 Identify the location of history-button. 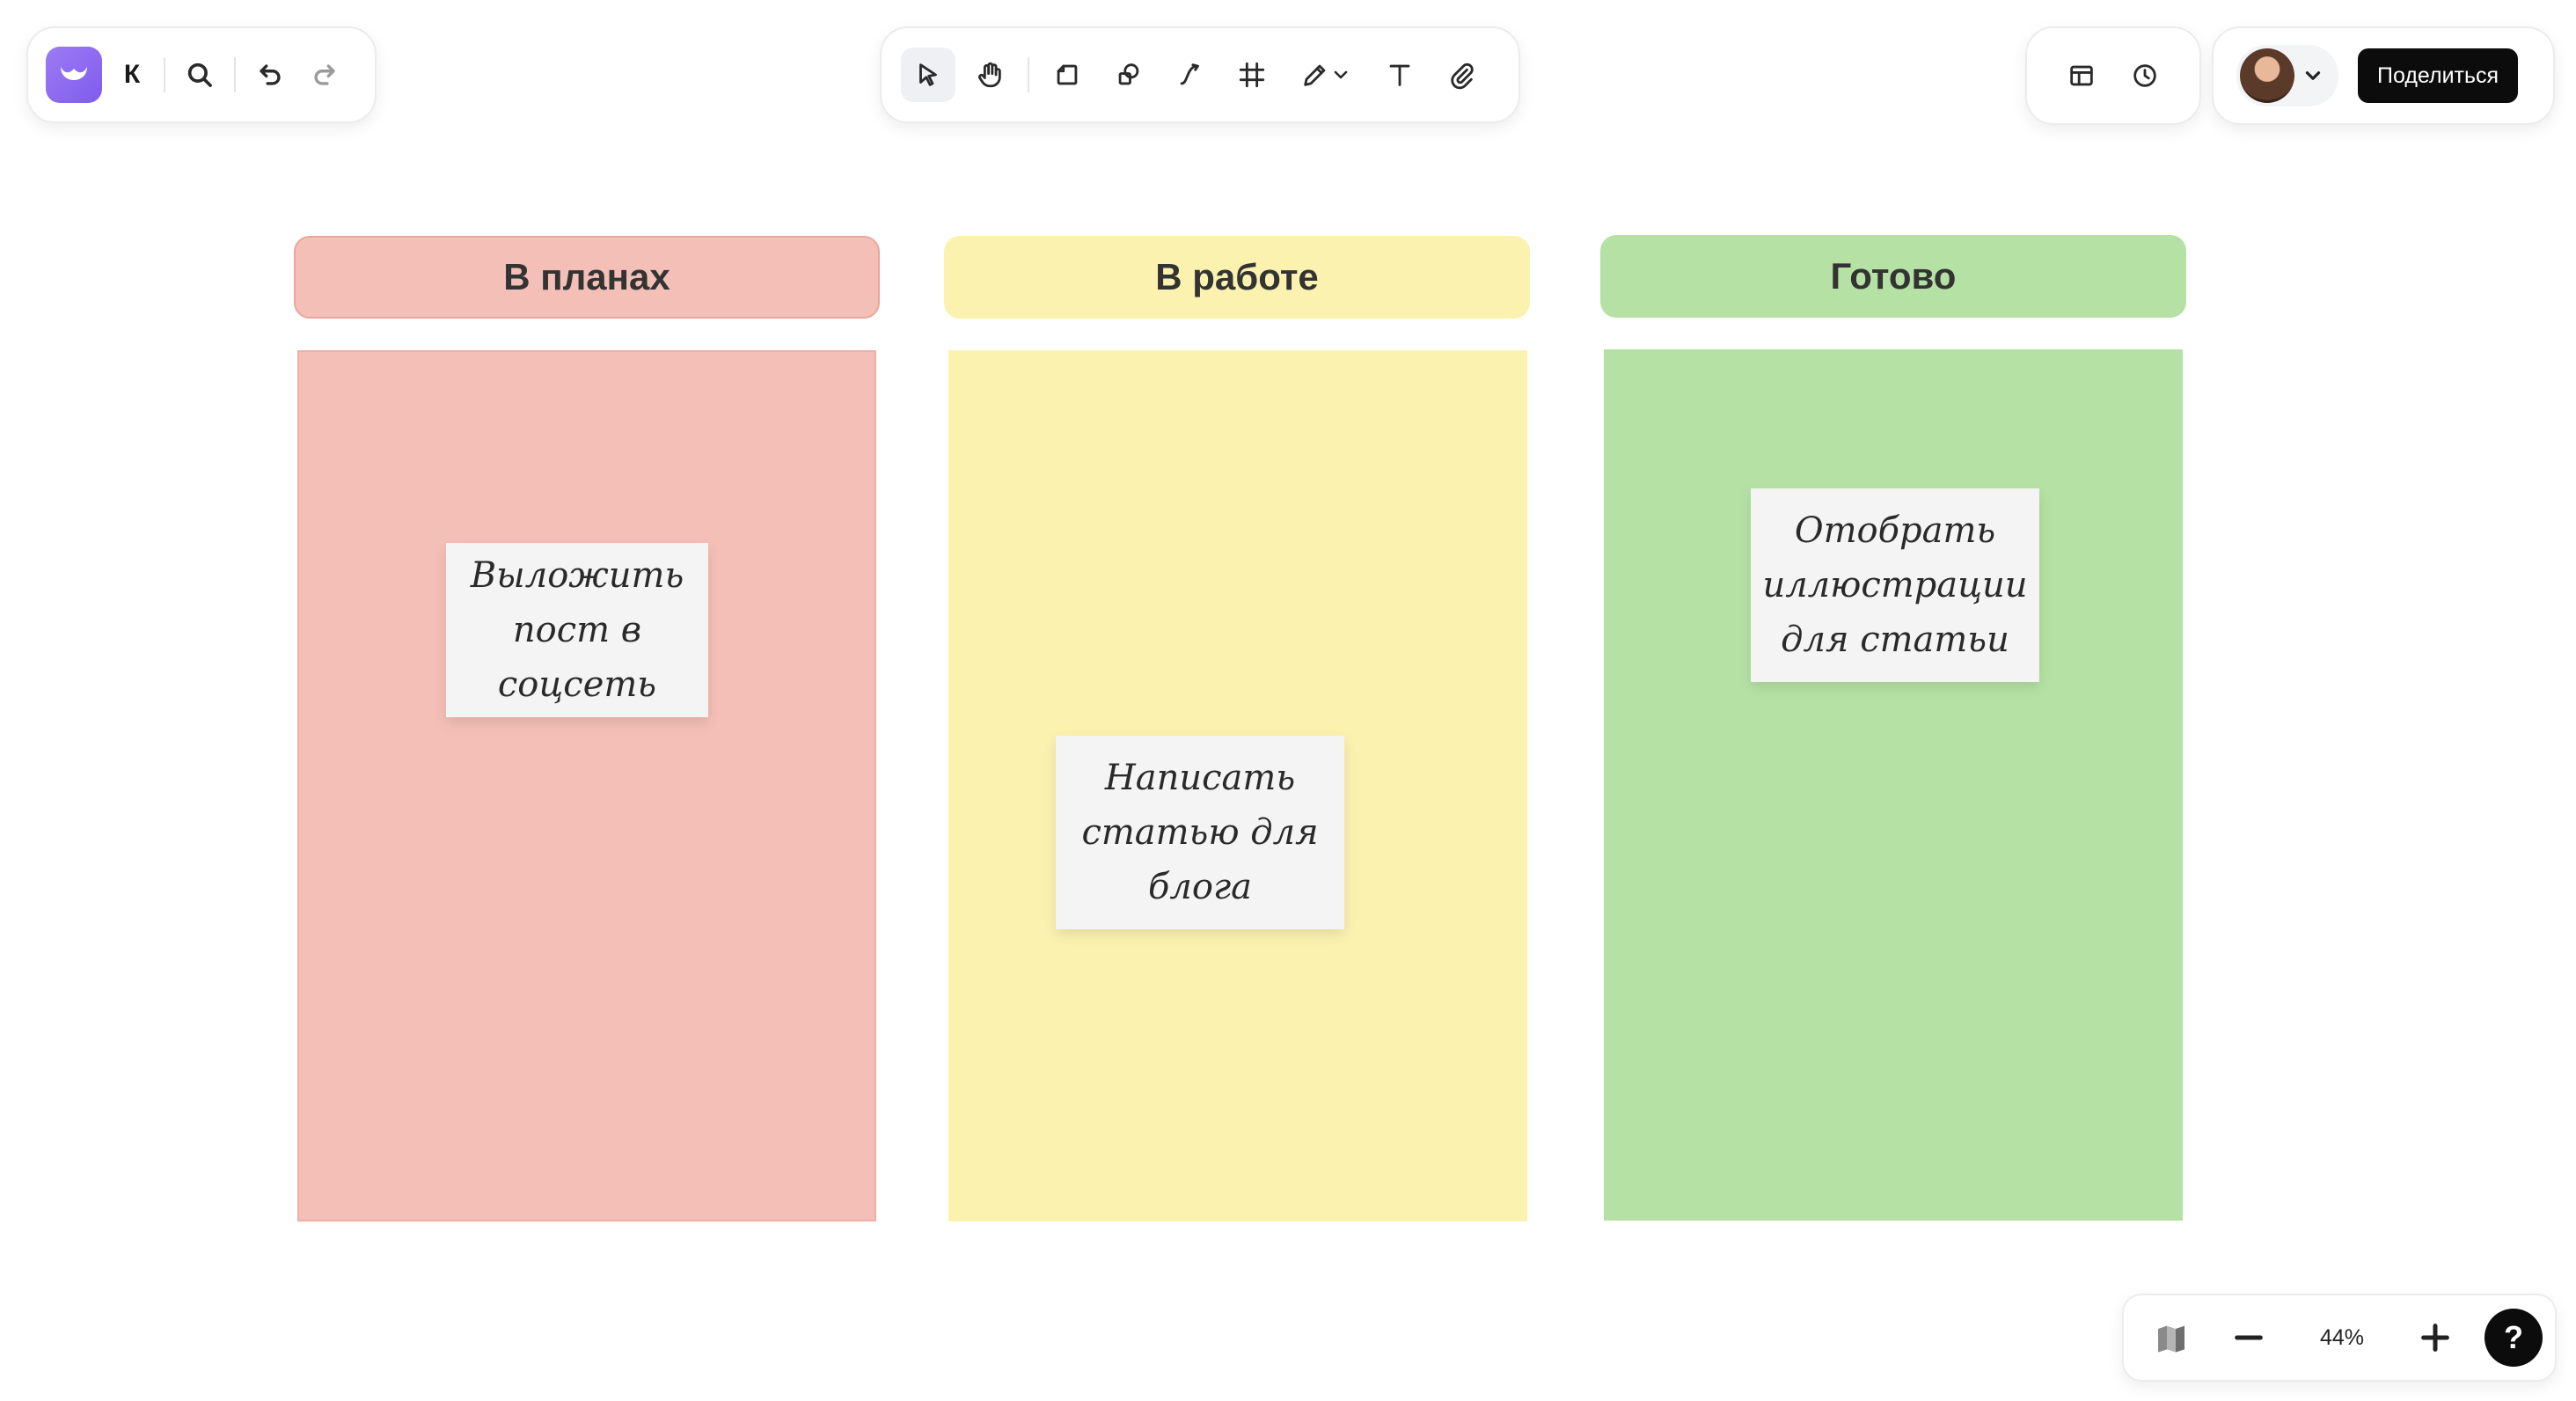
(2145, 75).